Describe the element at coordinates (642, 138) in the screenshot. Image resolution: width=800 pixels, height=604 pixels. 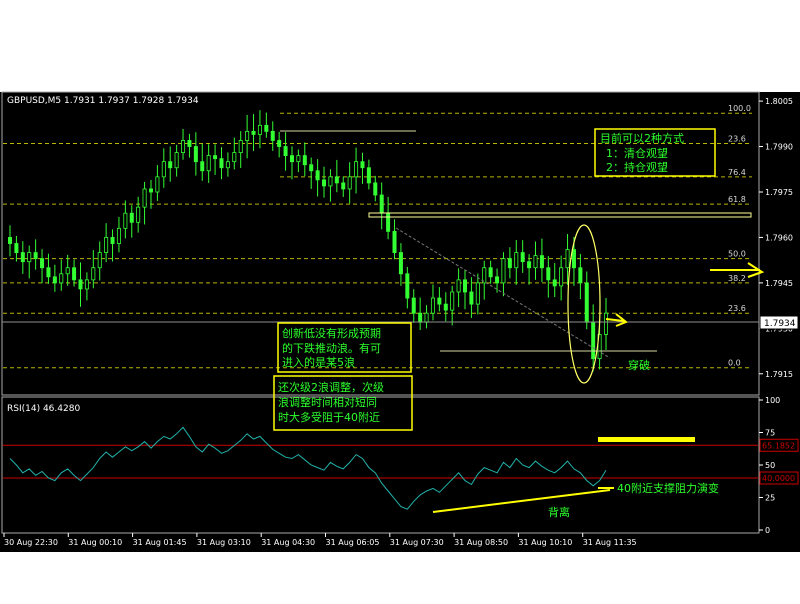
I see `strategy-line-1: 目前可以2种方式` at that location.